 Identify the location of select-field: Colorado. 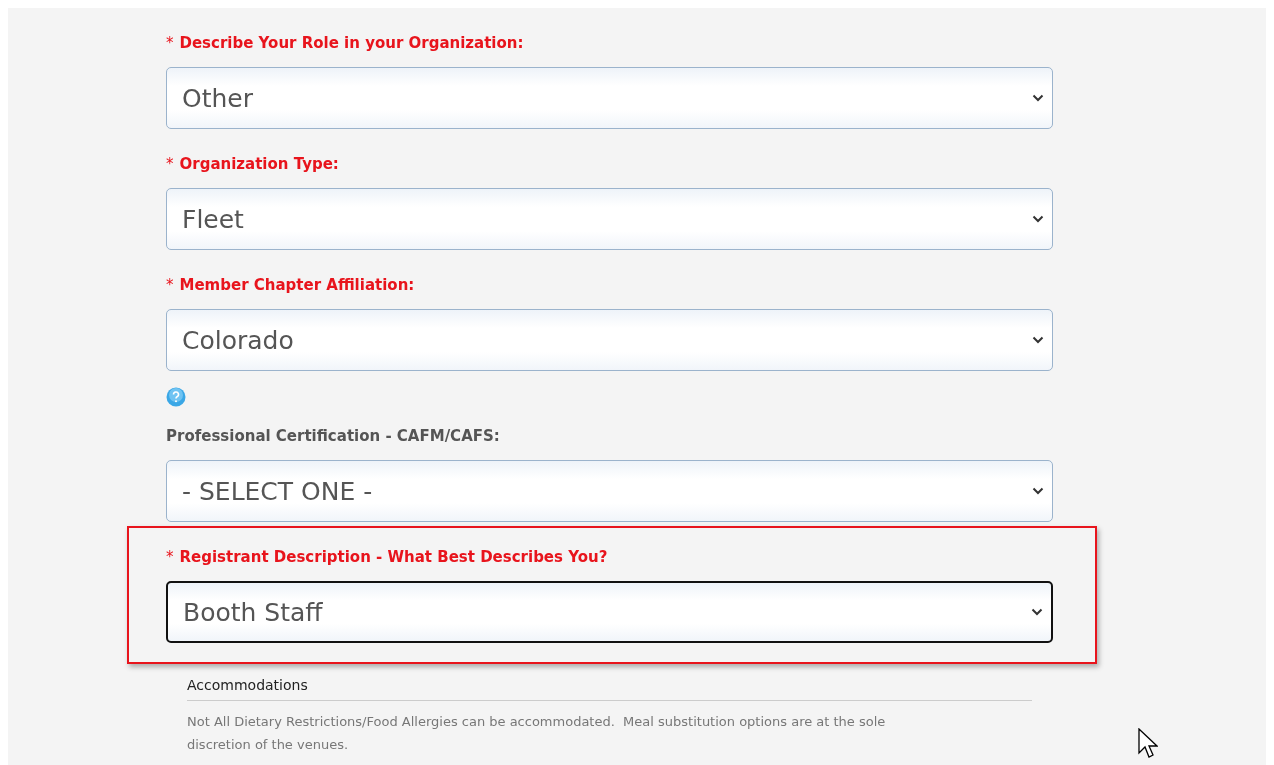
(609, 340).